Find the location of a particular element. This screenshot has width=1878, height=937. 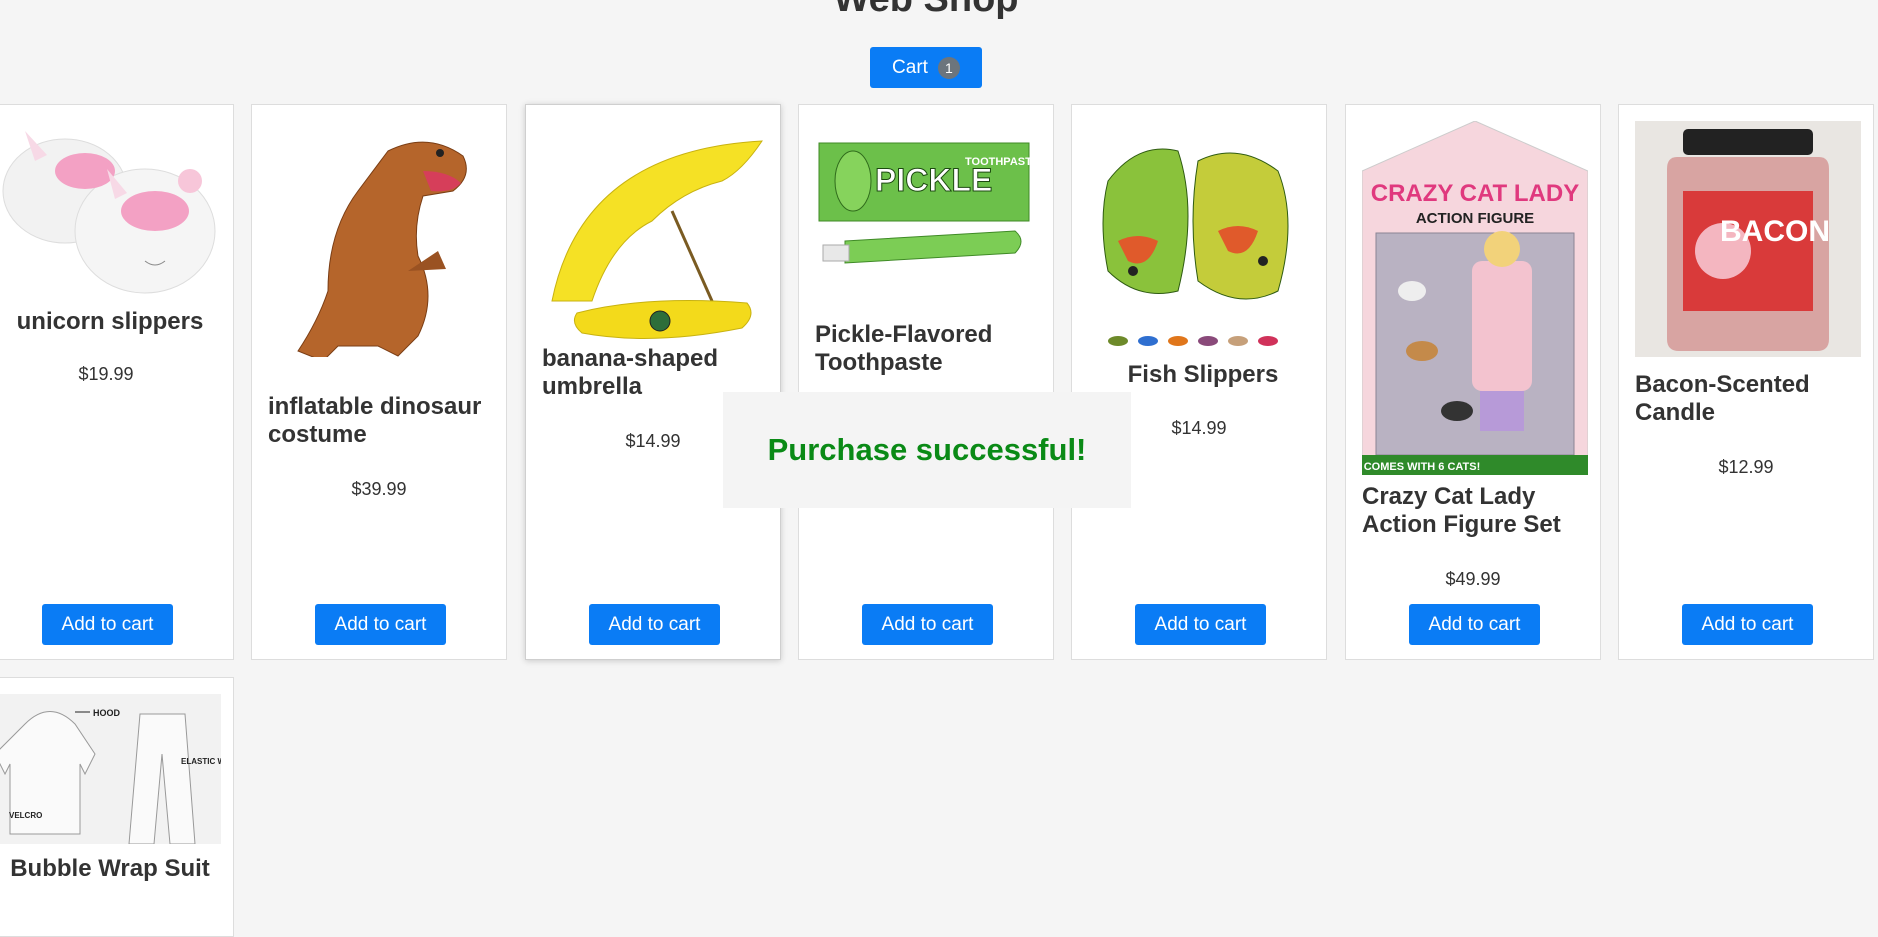

product-name: unicorn slippers is located at coordinates (110, 321).